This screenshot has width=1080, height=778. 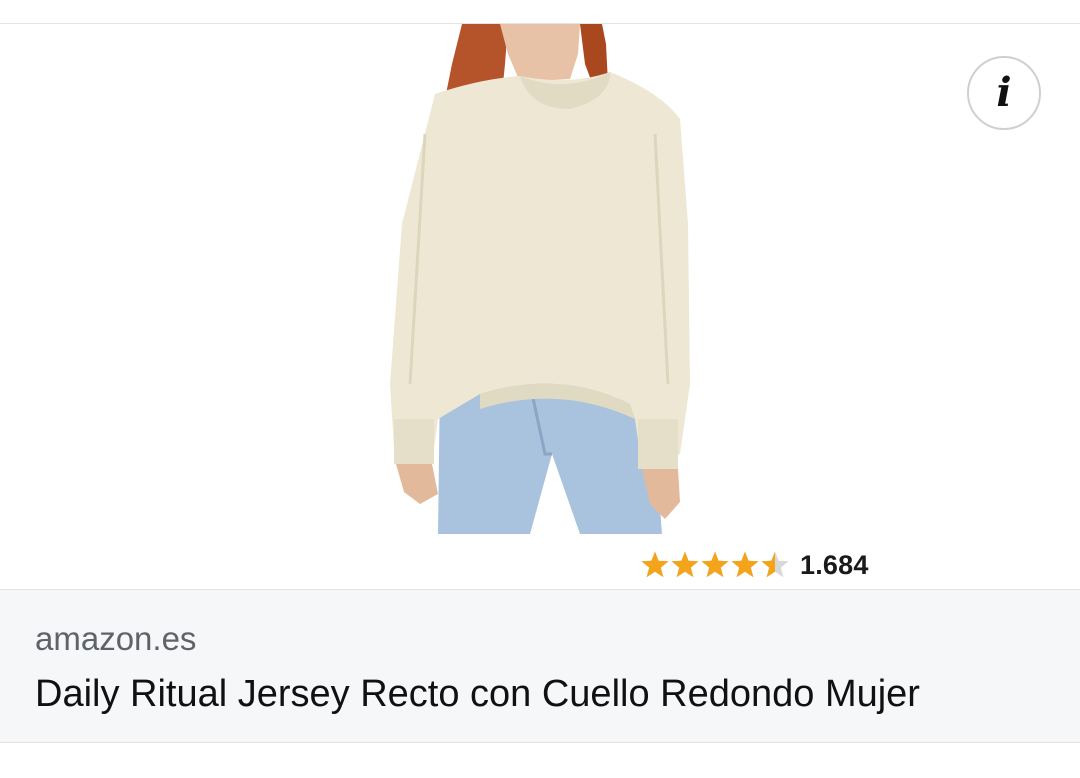 I want to click on info-icon: i, so click(x=1004, y=92).